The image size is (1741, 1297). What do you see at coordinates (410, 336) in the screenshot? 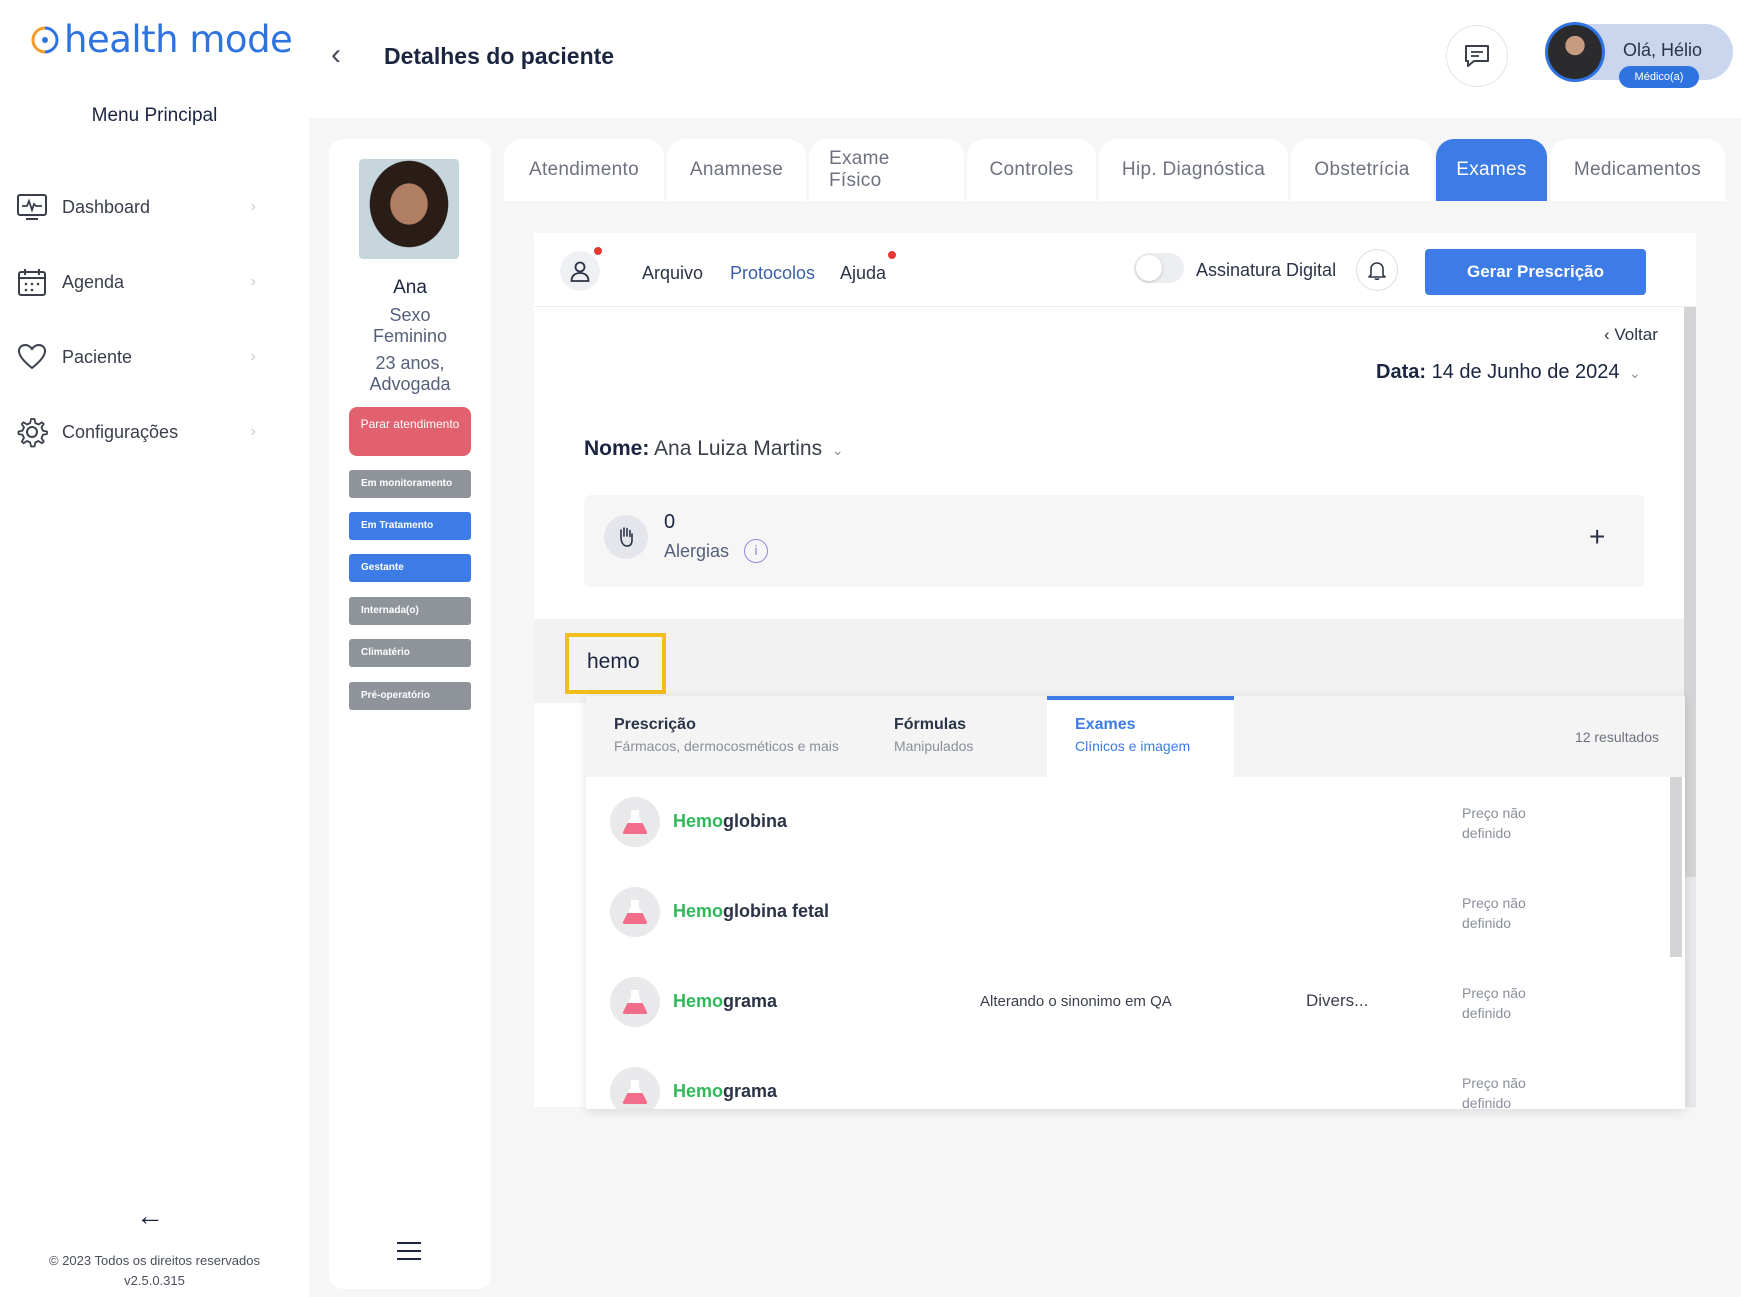
I see `patient-sex-value: Feminino` at bounding box center [410, 336].